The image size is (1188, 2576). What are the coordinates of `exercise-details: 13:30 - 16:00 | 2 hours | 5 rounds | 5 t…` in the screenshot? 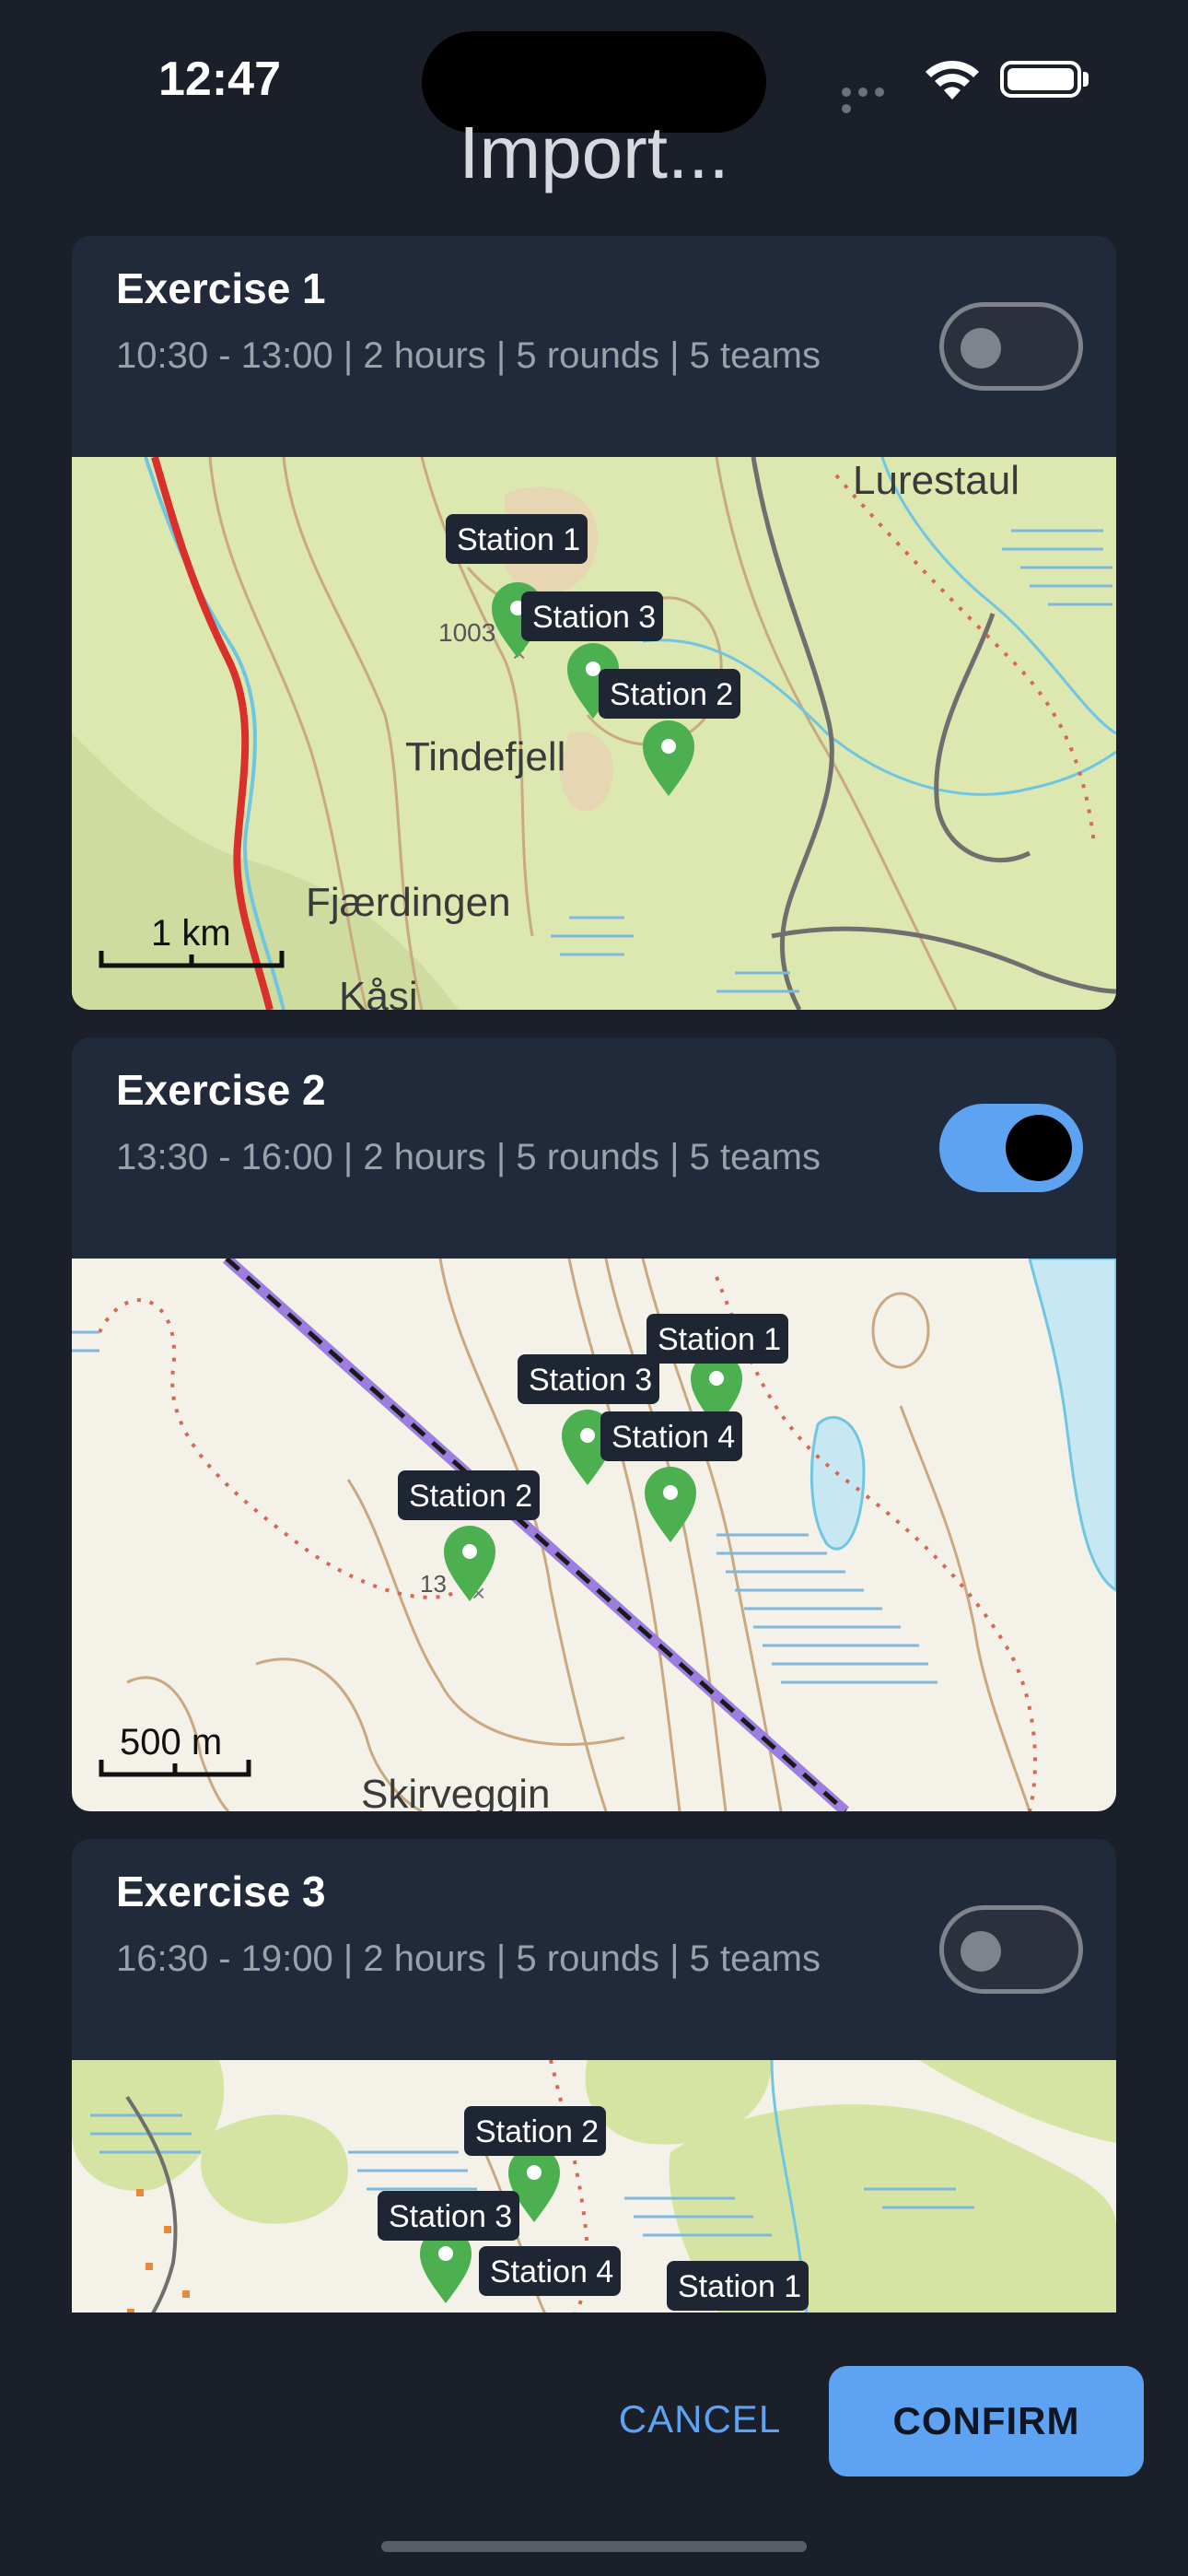 It's located at (468, 1157).